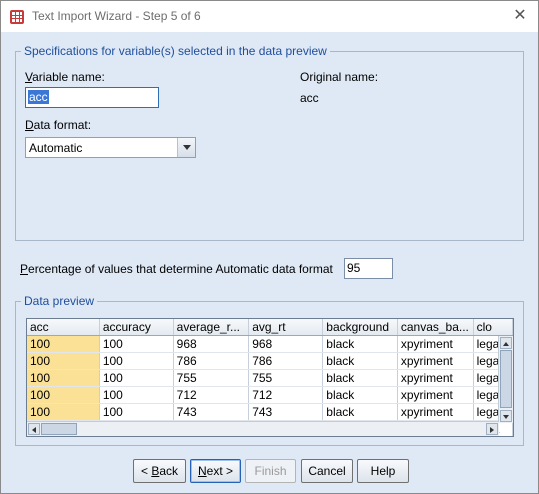 The image size is (539, 494). What do you see at coordinates (62, 125) in the screenshot?
I see `data-format-label-rest: ata format:` at bounding box center [62, 125].